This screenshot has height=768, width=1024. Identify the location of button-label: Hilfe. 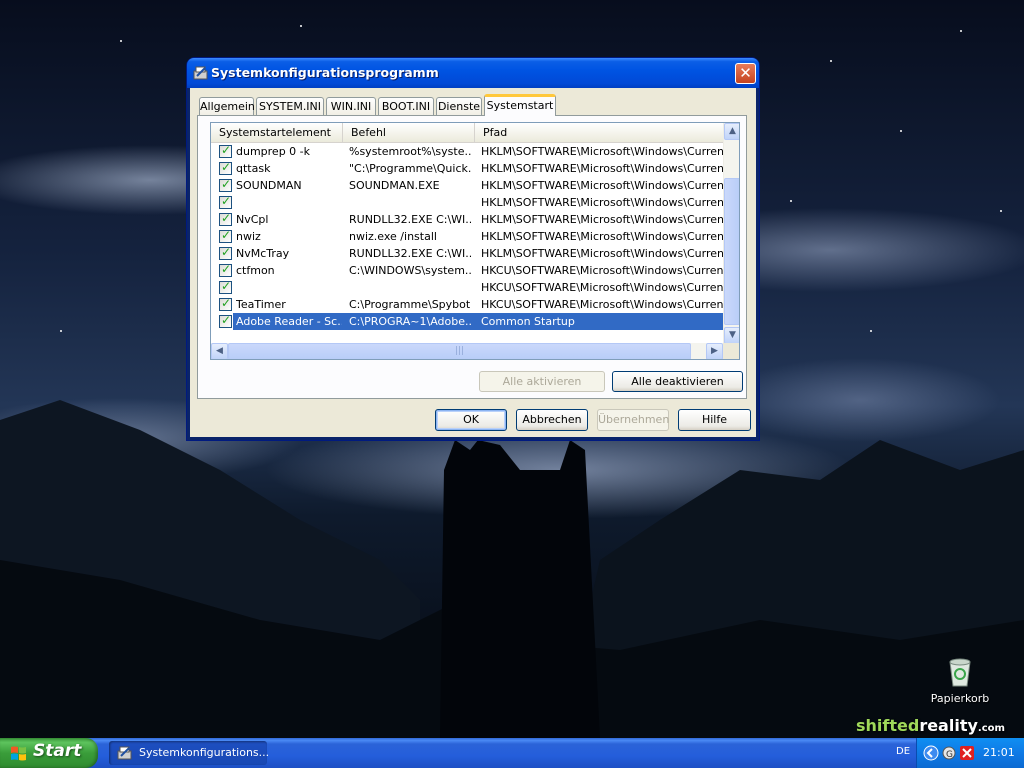
(714, 419).